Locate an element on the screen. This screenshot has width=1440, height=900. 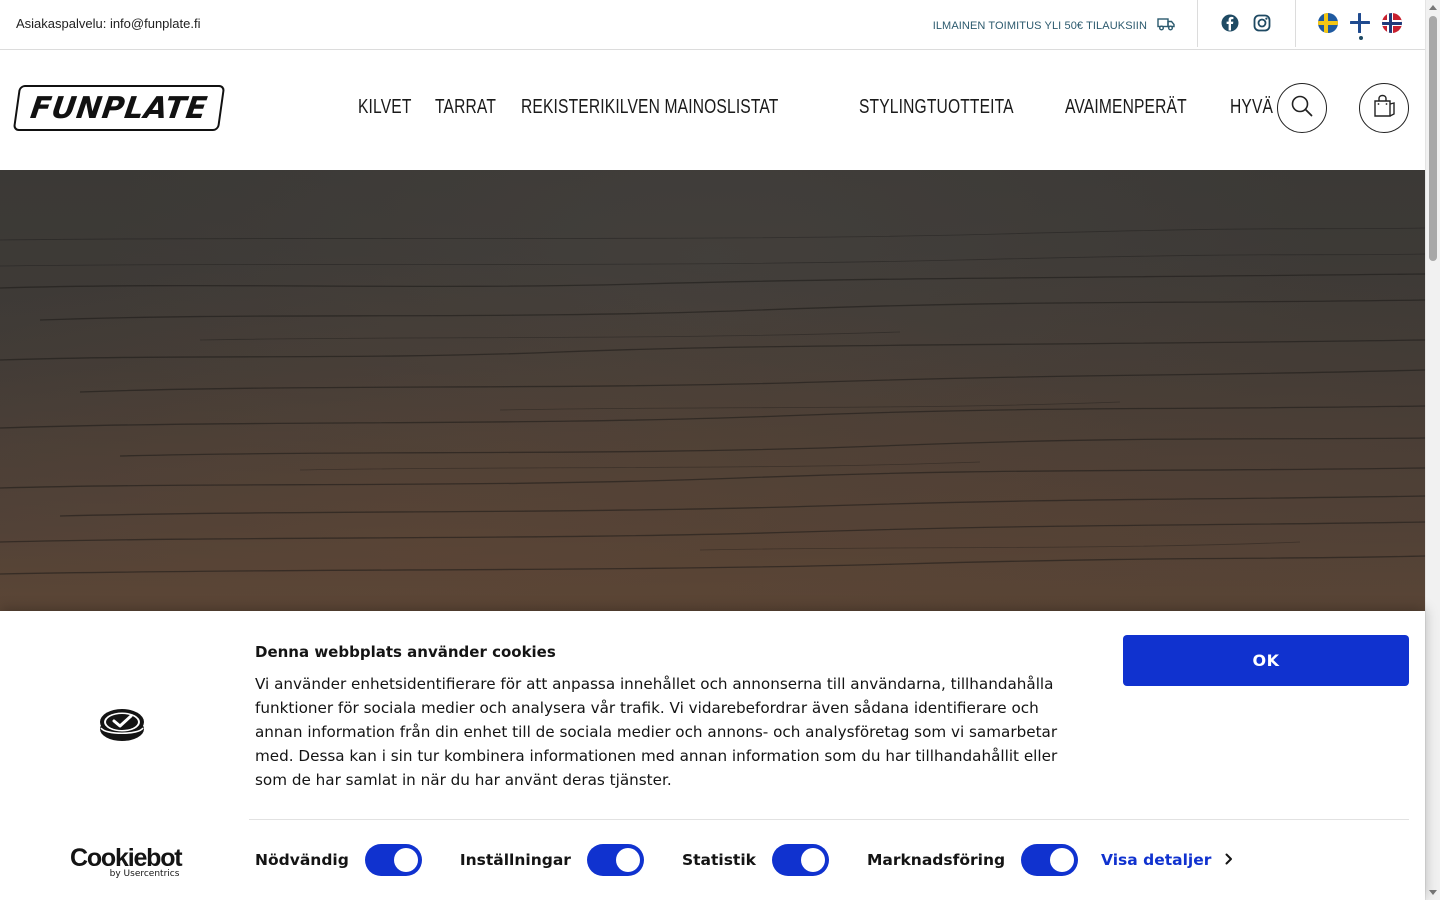
page-scrollbar is located at coordinates (1432, 450).